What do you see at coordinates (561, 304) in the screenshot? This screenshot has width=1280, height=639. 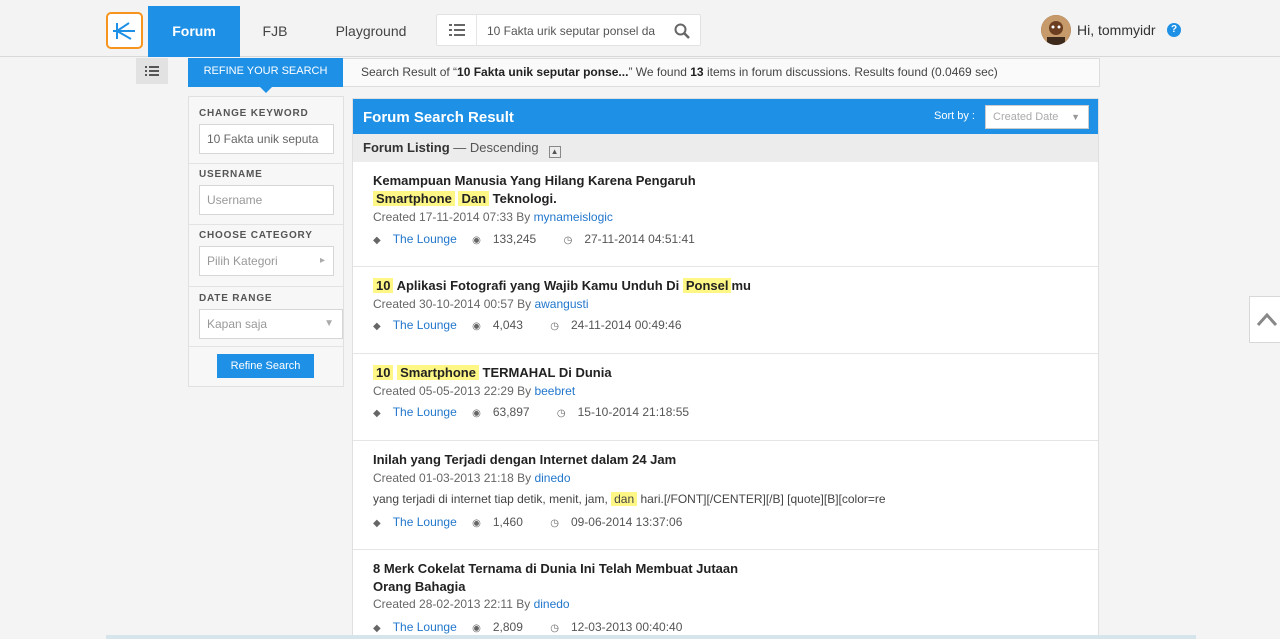 I see `author-link: awangusti` at bounding box center [561, 304].